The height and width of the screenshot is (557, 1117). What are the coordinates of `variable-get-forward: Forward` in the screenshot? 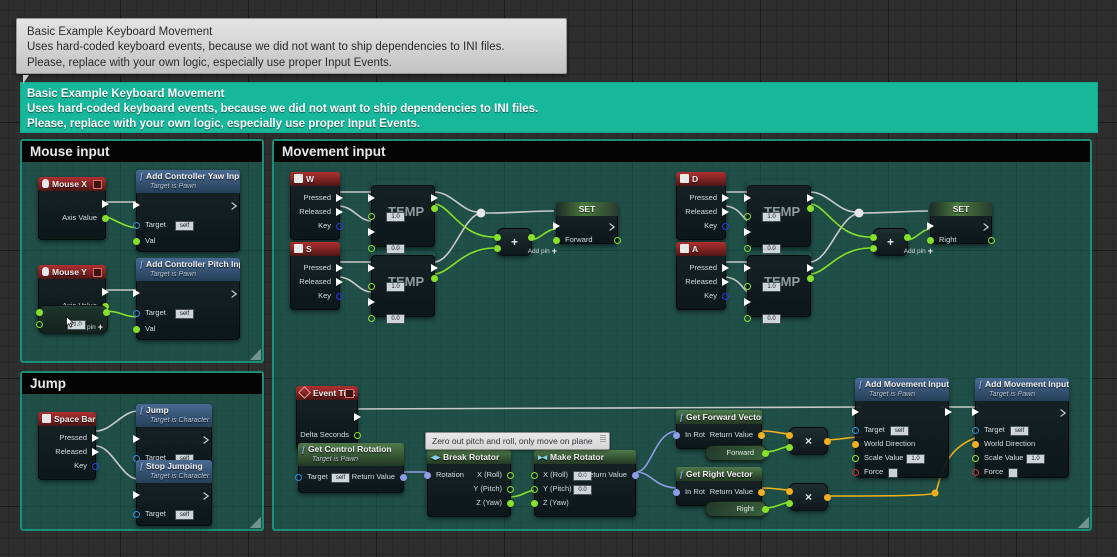 It's located at (737, 453).